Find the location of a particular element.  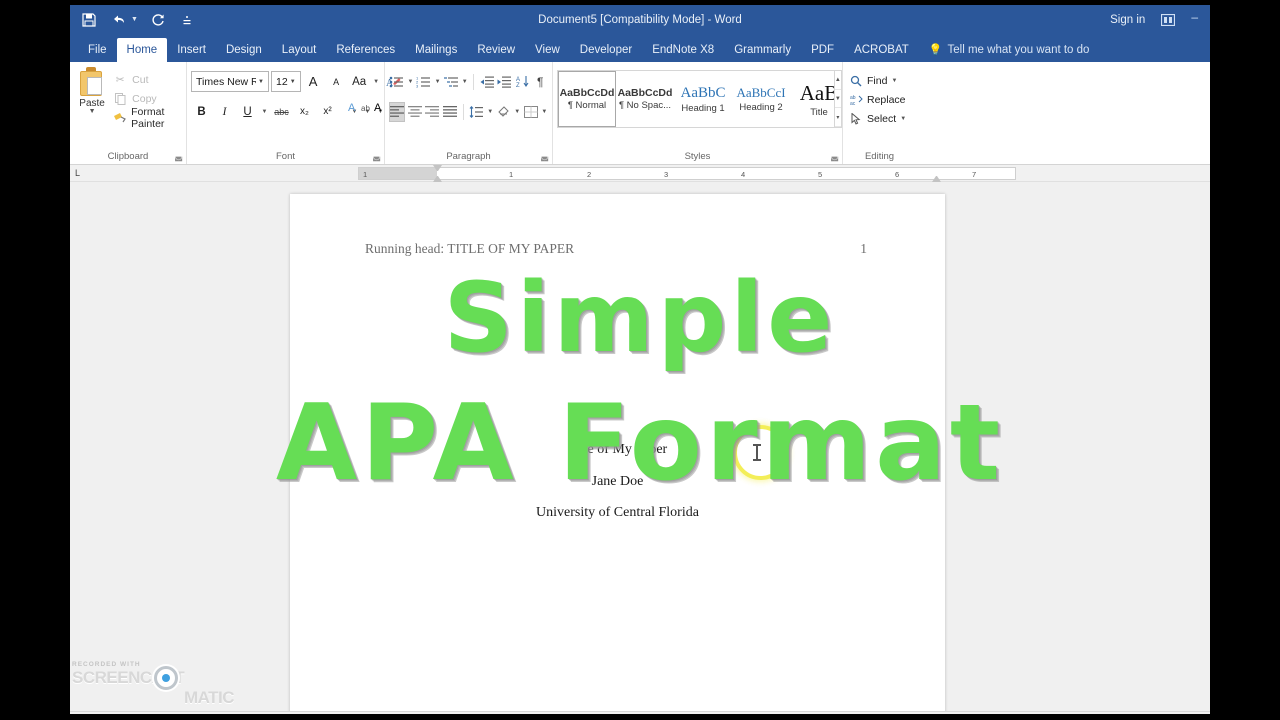

minimize-button: – is located at coordinates (1194, 20).